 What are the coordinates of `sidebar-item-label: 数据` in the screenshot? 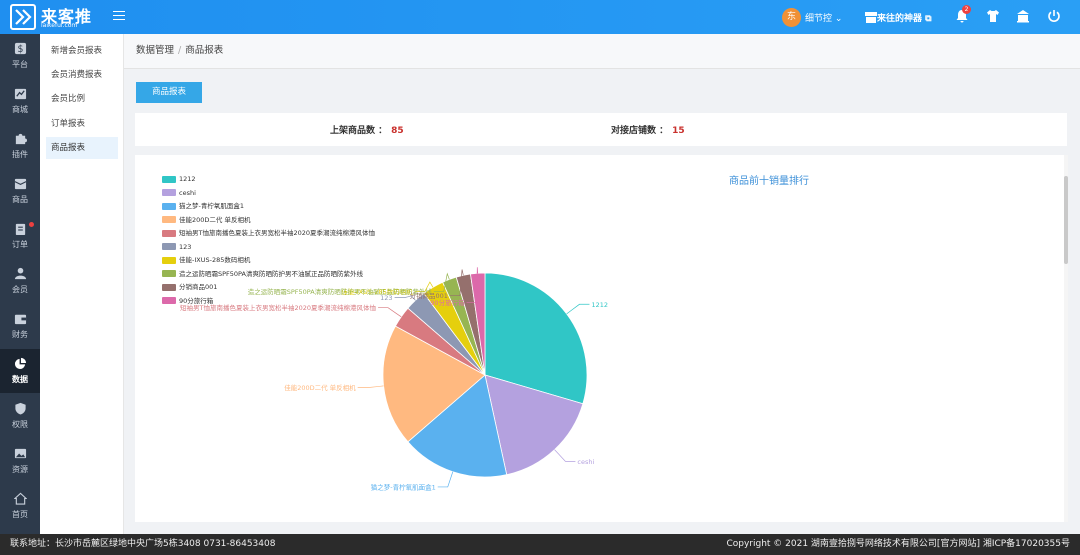 It's located at (20, 379).